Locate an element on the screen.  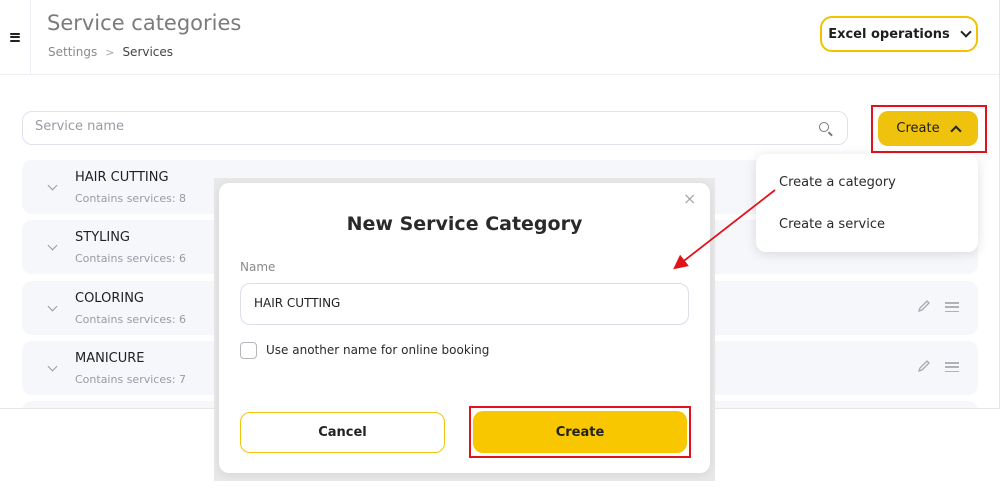
name-label: Name is located at coordinates (258, 267).